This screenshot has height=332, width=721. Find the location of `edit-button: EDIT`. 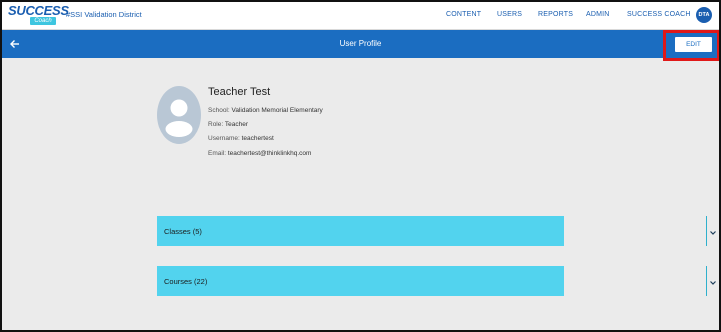

edit-button: EDIT is located at coordinates (693, 44).